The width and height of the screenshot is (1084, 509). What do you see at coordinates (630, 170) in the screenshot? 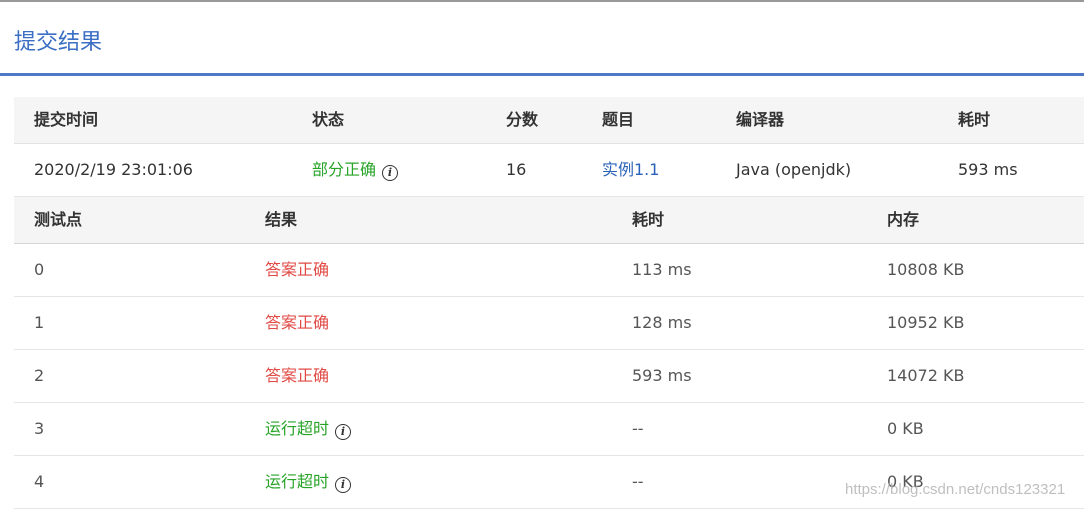
I see `problem-link: 实例1.1` at bounding box center [630, 170].